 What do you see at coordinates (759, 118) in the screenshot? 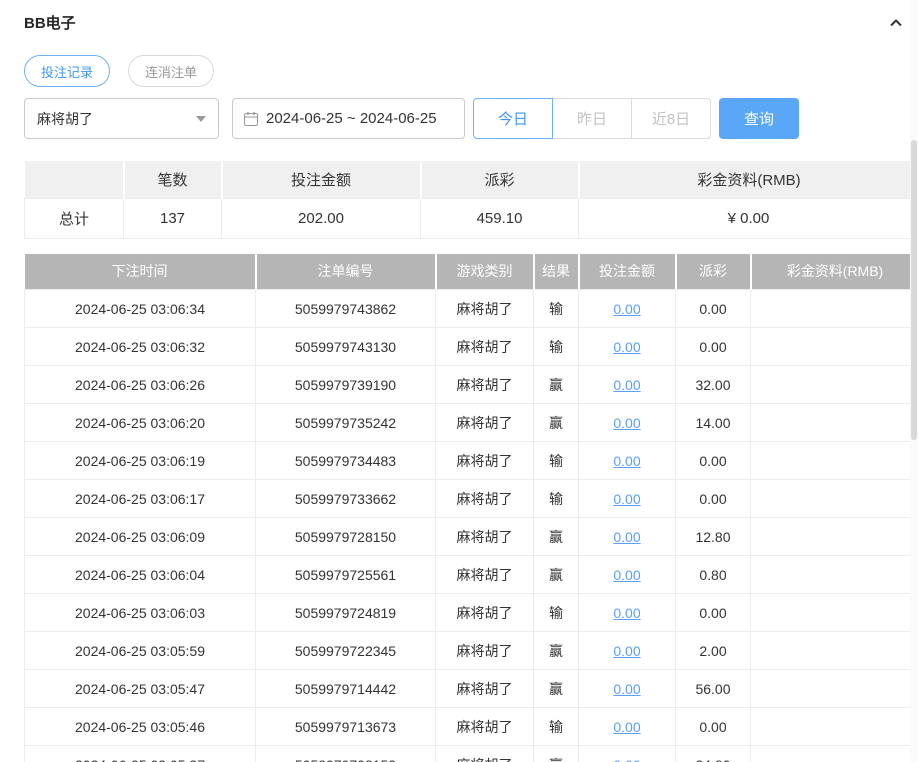
I see `search-button: 查询` at bounding box center [759, 118].